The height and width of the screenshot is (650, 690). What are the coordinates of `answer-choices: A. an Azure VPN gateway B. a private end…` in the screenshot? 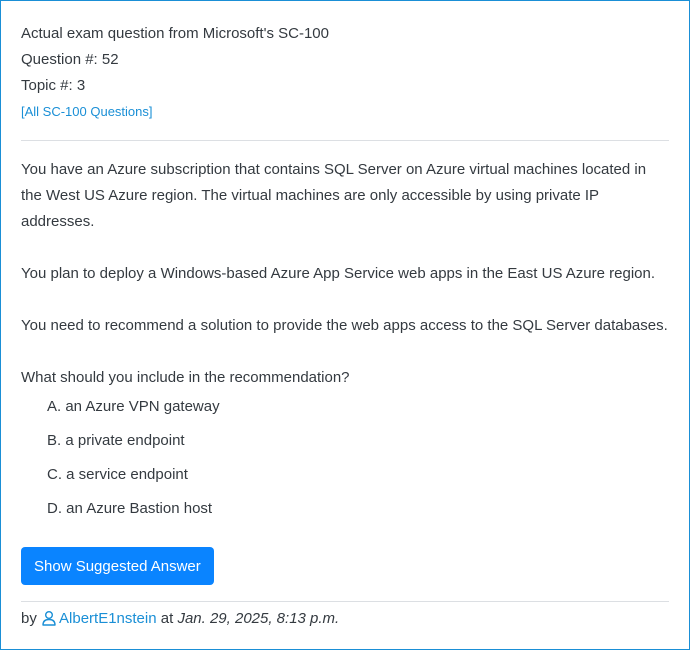 It's located at (133, 462).